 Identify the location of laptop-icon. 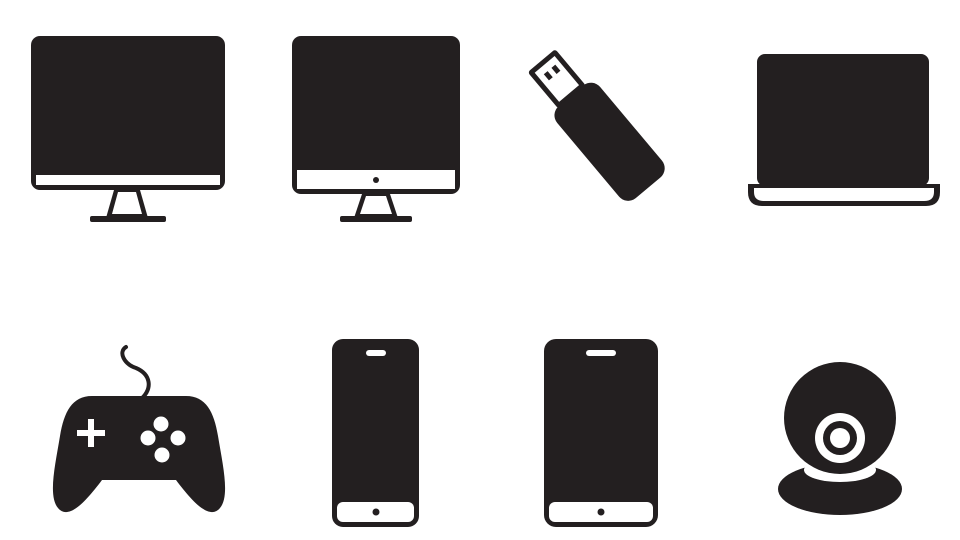
(844, 130).